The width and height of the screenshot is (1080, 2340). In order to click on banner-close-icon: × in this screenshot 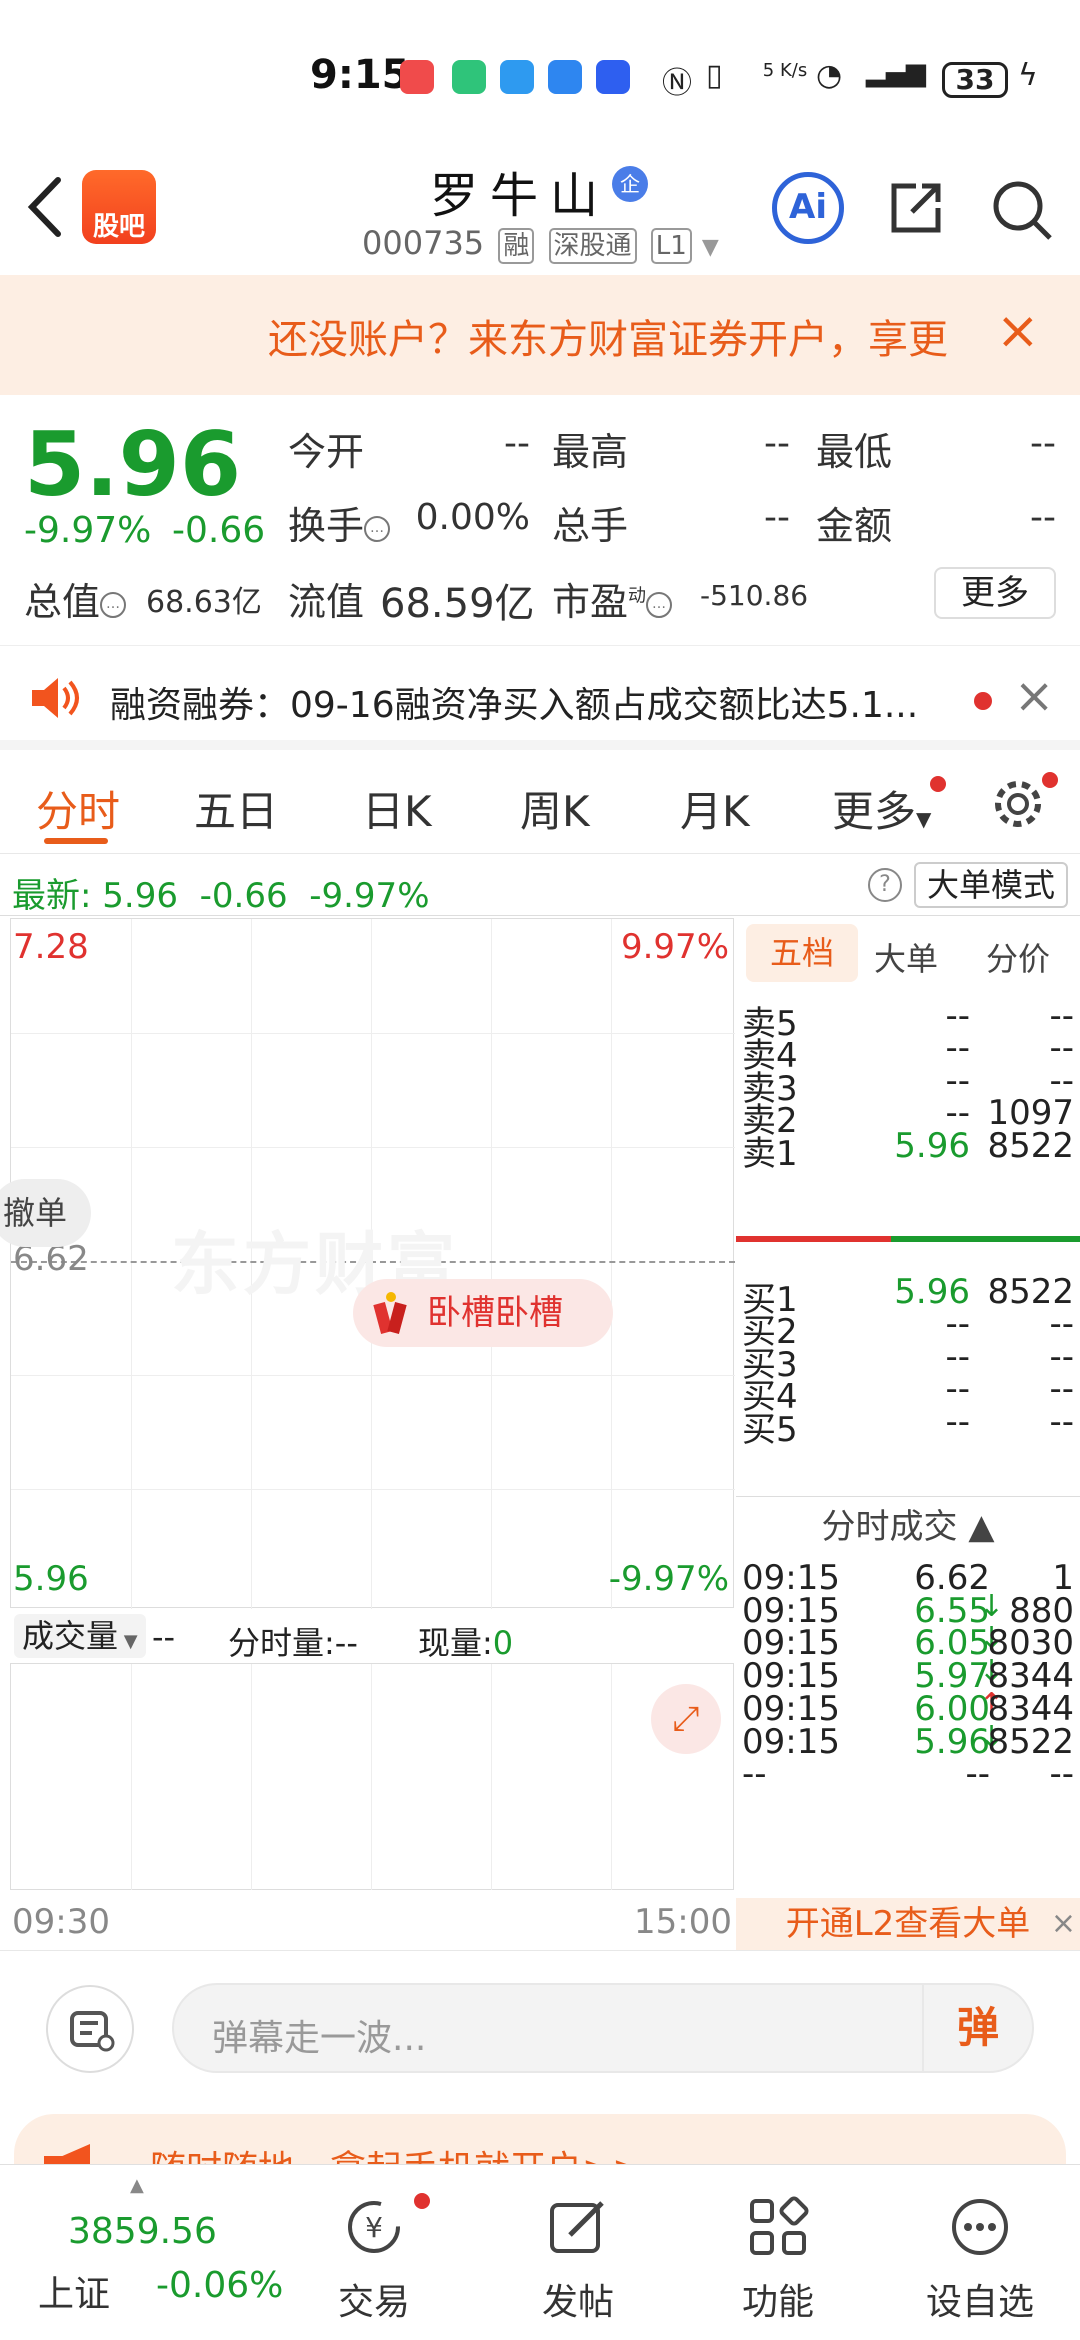, I will do `click(1018, 331)`.